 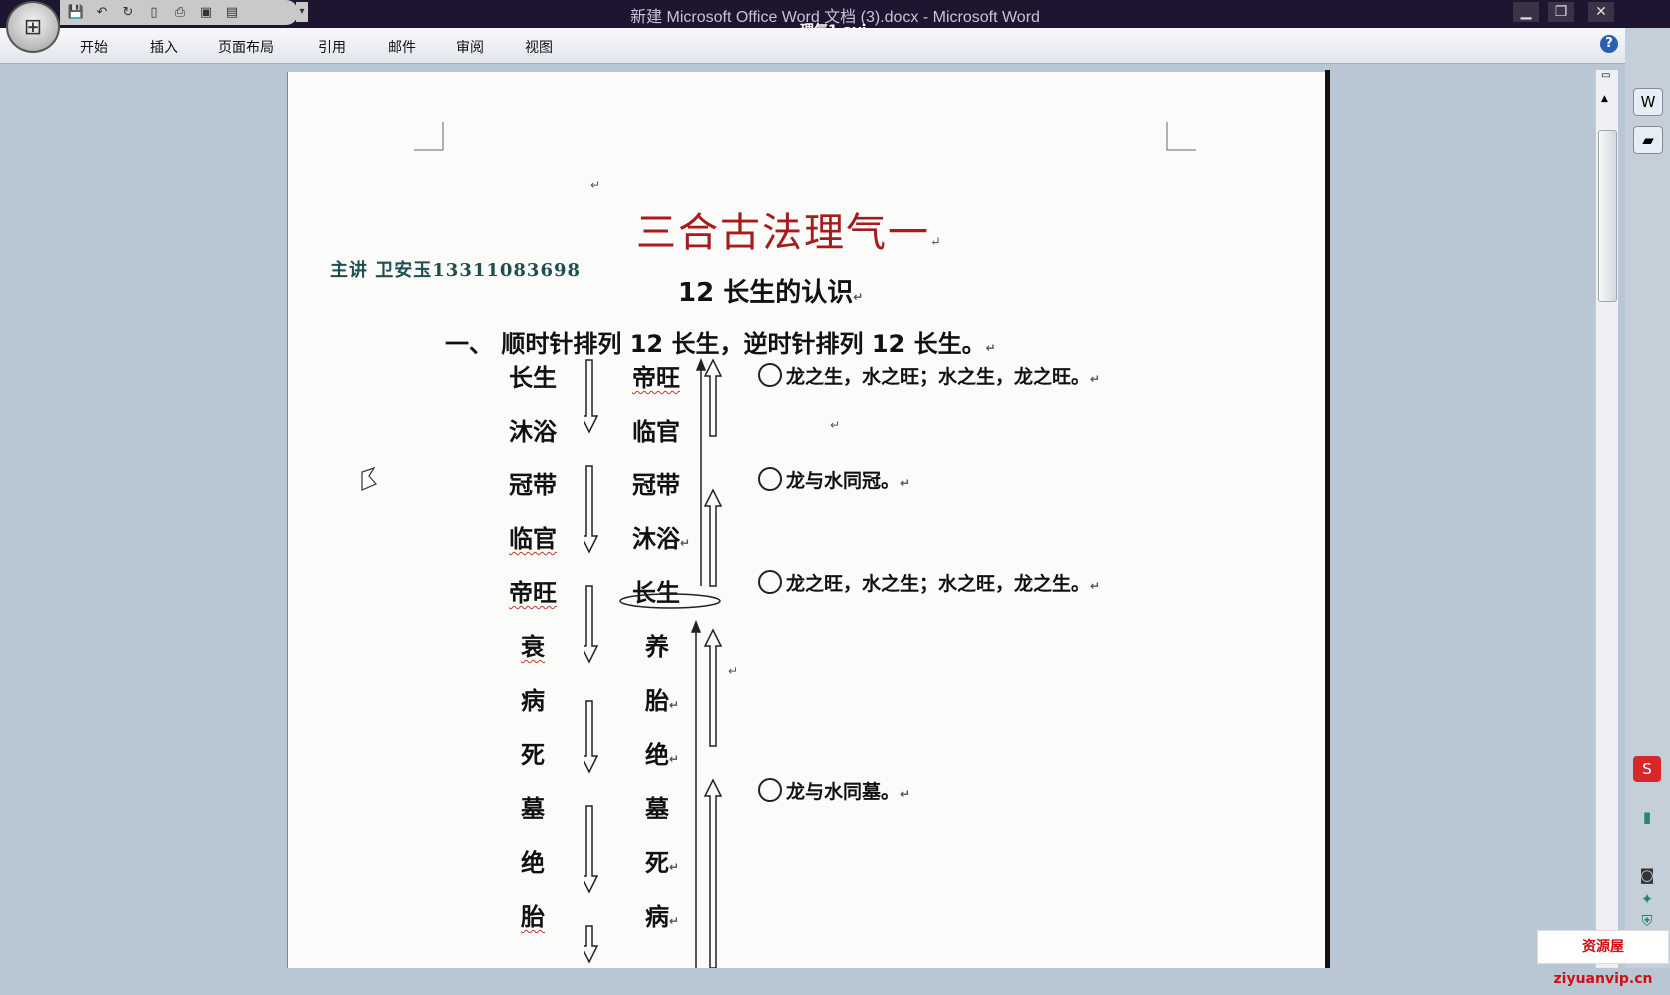 What do you see at coordinates (533, 644) in the screenshot?
I see `left-item-6: 衰` at bounding box center [533, 644].